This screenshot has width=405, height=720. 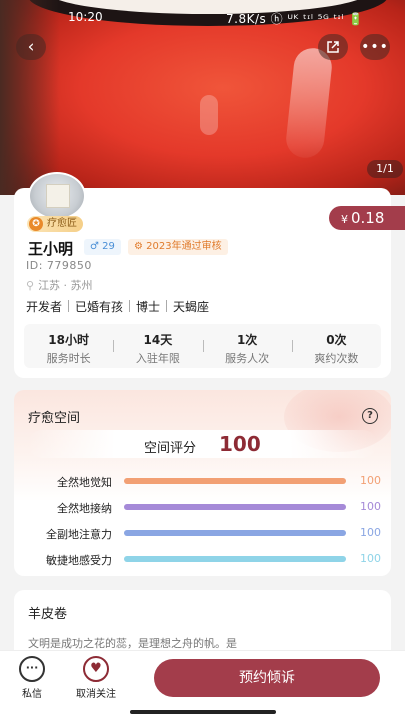 I want to click on pot-highlight, so click(x=309, y=103).